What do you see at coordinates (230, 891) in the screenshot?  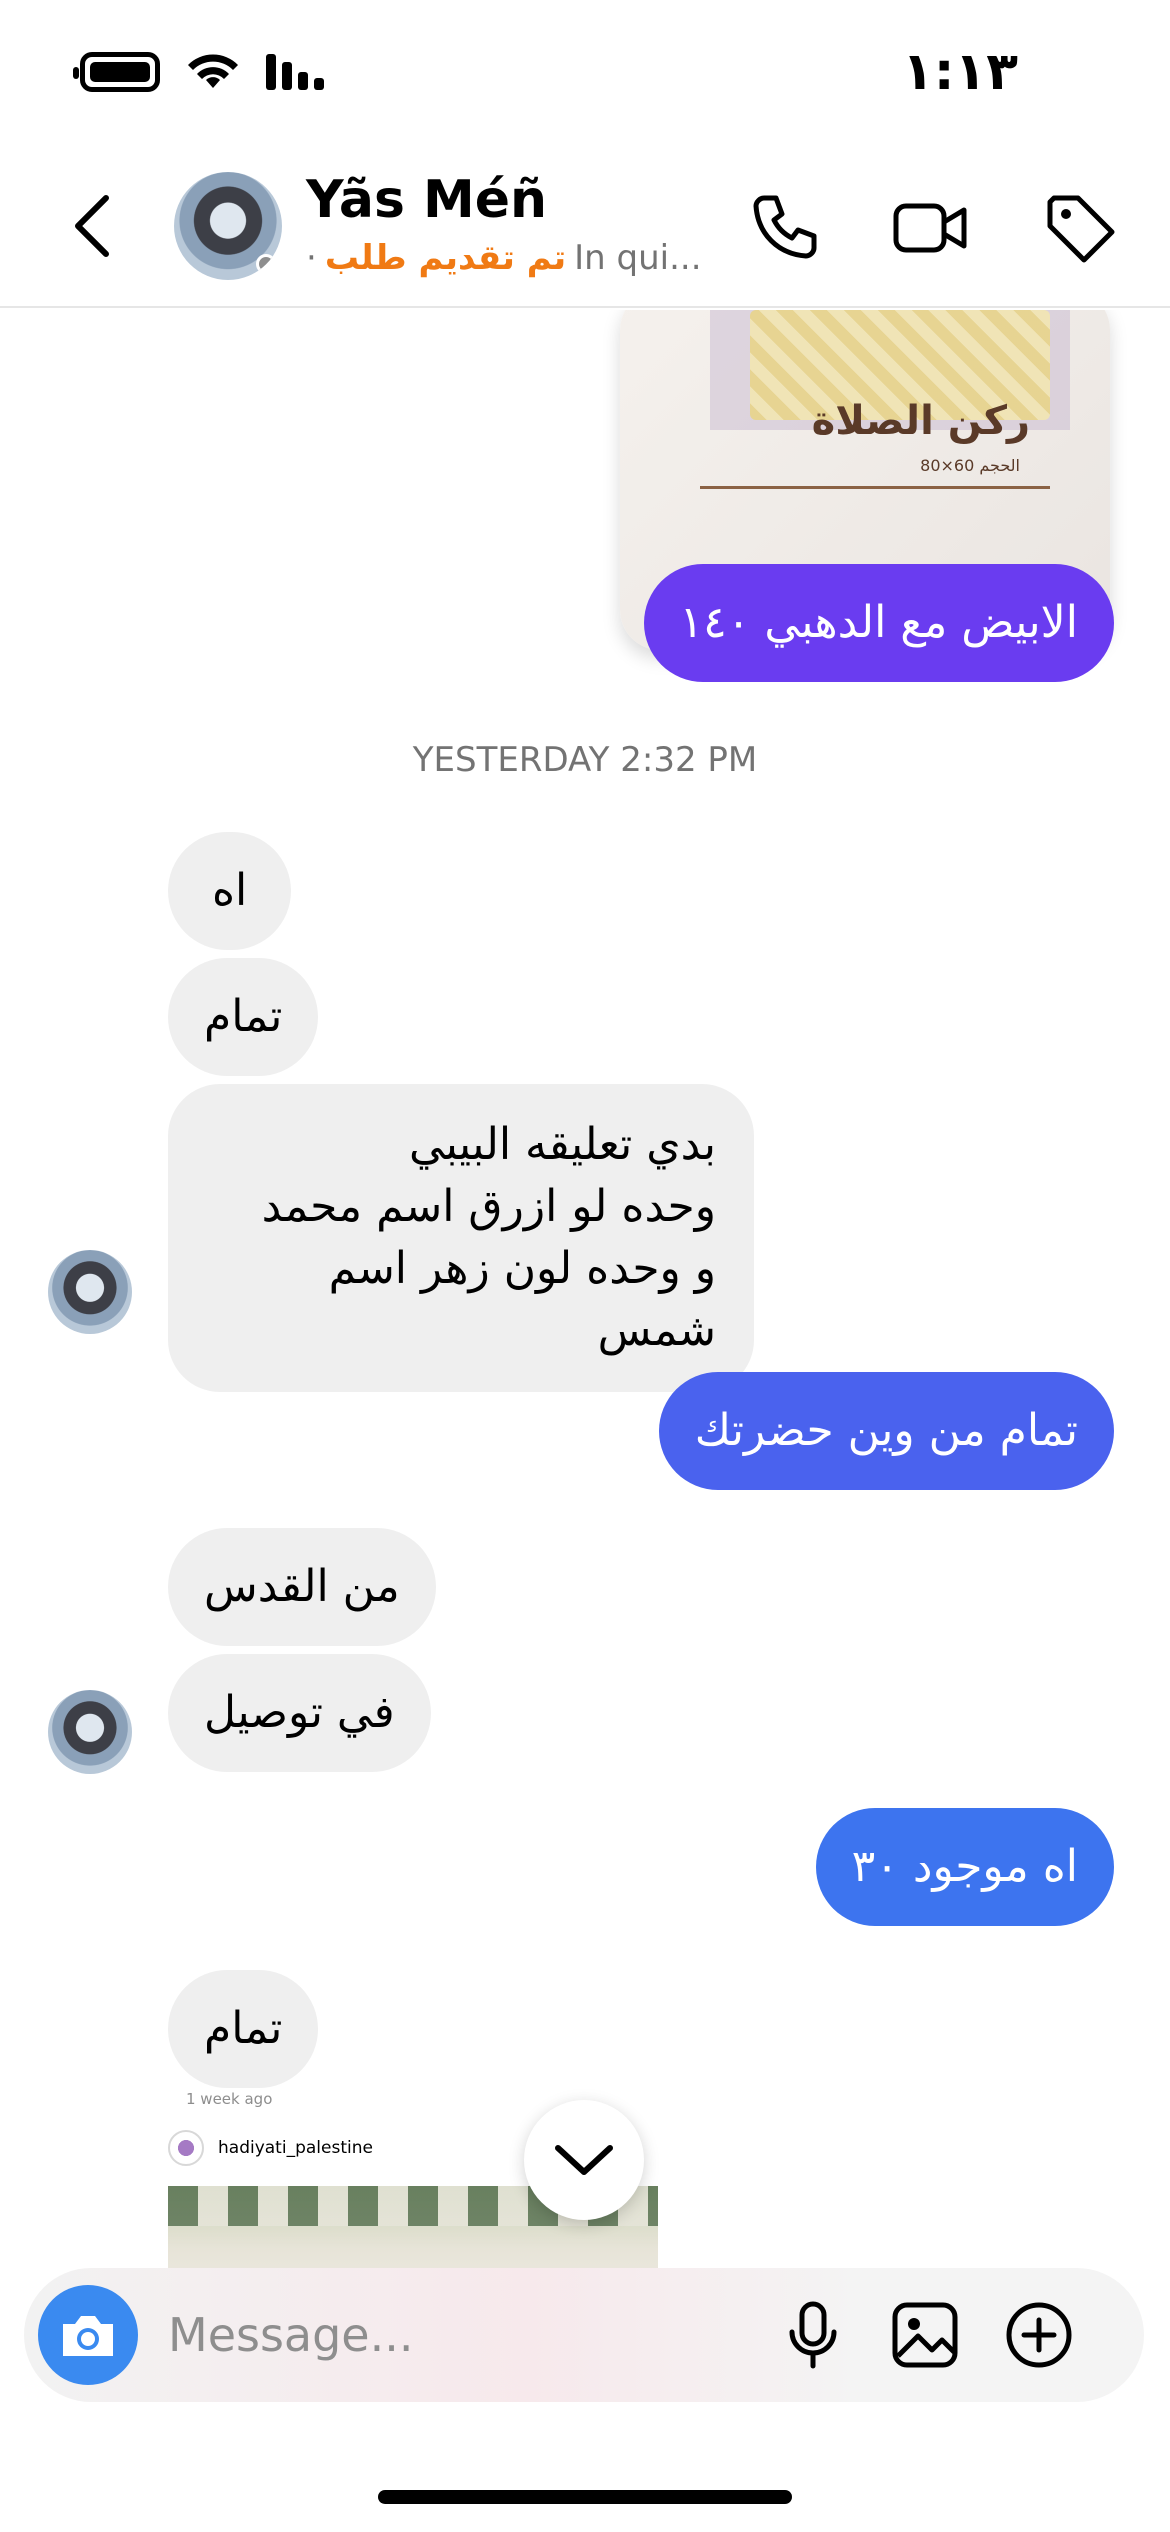 I see `message-bubble-incoming: اه` at bounding box center [230, 891].